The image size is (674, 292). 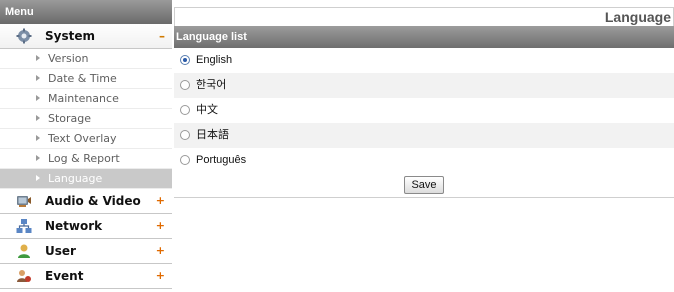 What do you see at coordinates (70, 118) in the screenshot?
I see `sidebar-item-label: Storage` at bounding box center [70, 118].